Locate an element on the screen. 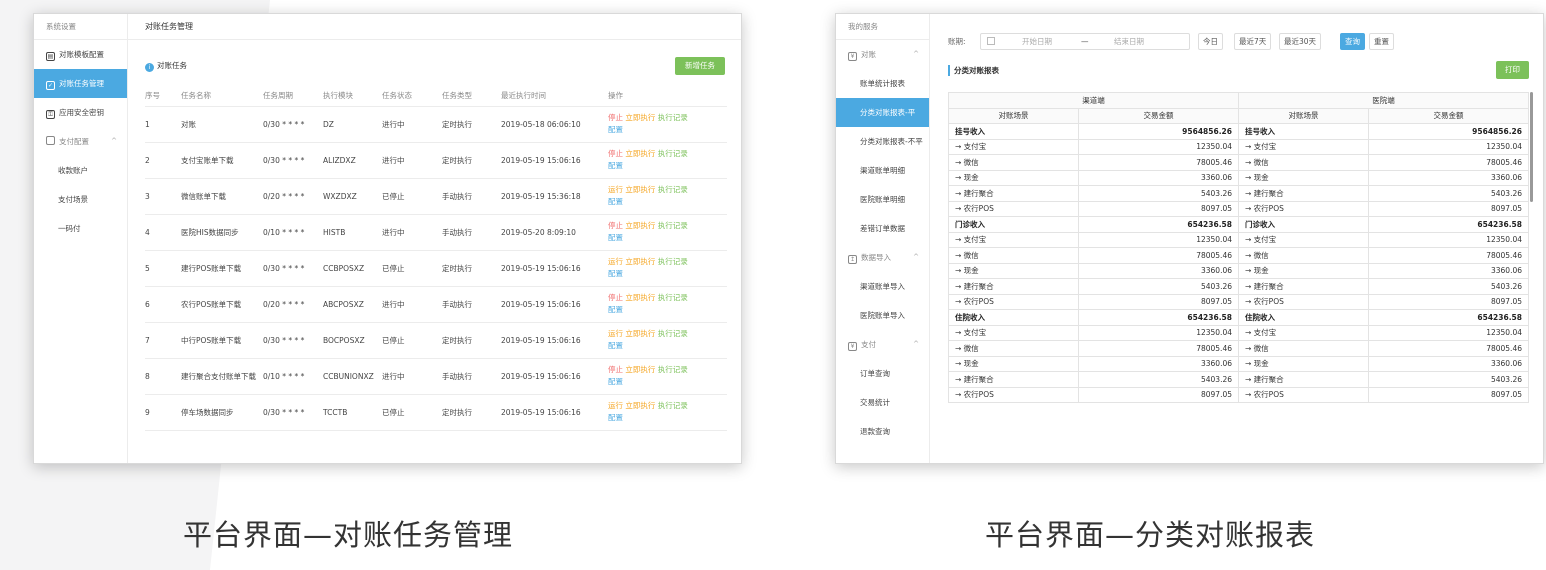 This screenshot has width=1546, height=570. sidebar-item-hospital-detail: 医院账单明细 is located at coordinates (882, 199).